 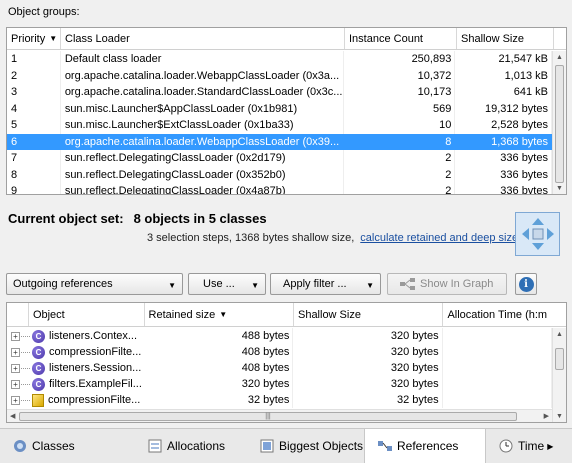 What do you see at coordinates (368, 400) in the screenshot?
I see `shallow-size-cell: 32 bytes` at bounding box center [368, 400].